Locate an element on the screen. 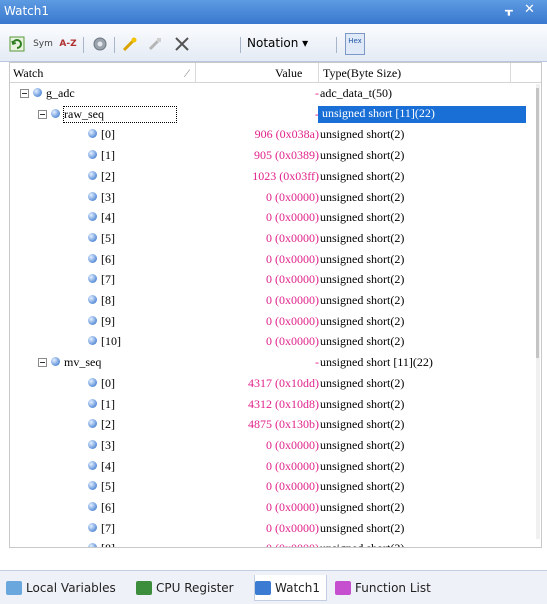  vertical-scrollbar is located at coordinates (538, 311).